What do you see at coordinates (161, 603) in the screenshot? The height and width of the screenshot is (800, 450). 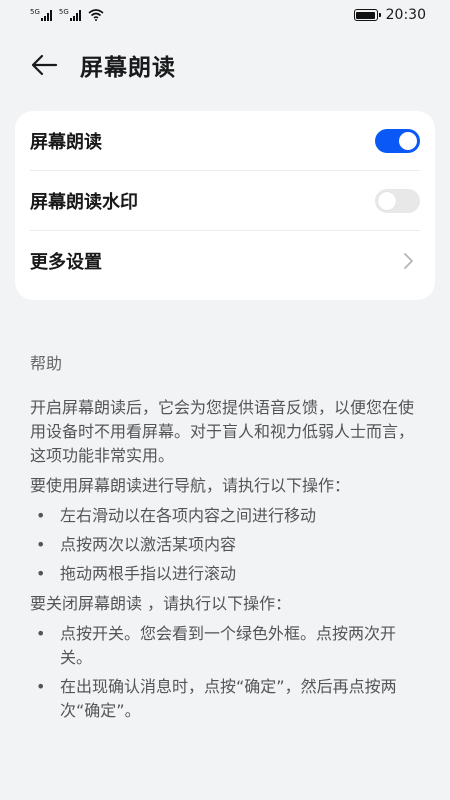 I see `off-heading: 要关闭屏幕朗读 ，请执行以下操作：` at bounding box center [161, 603].